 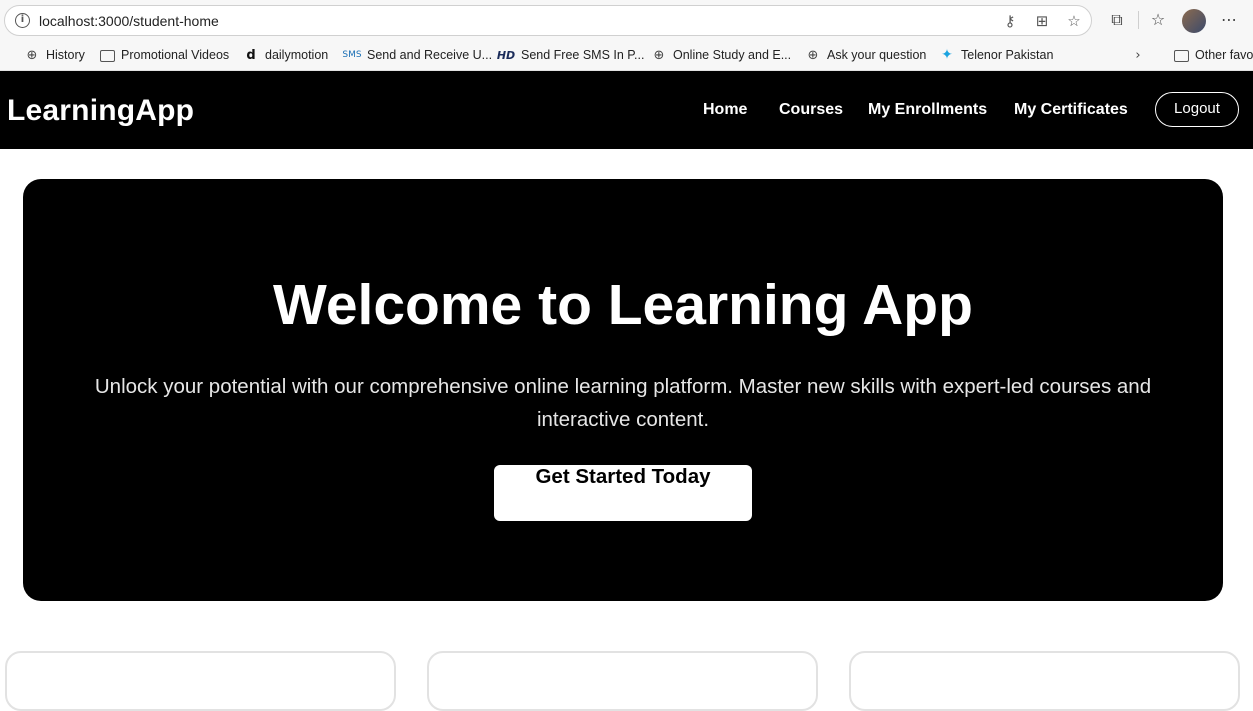 I want to click on profile-avatar, so click(x=1194, y=21).